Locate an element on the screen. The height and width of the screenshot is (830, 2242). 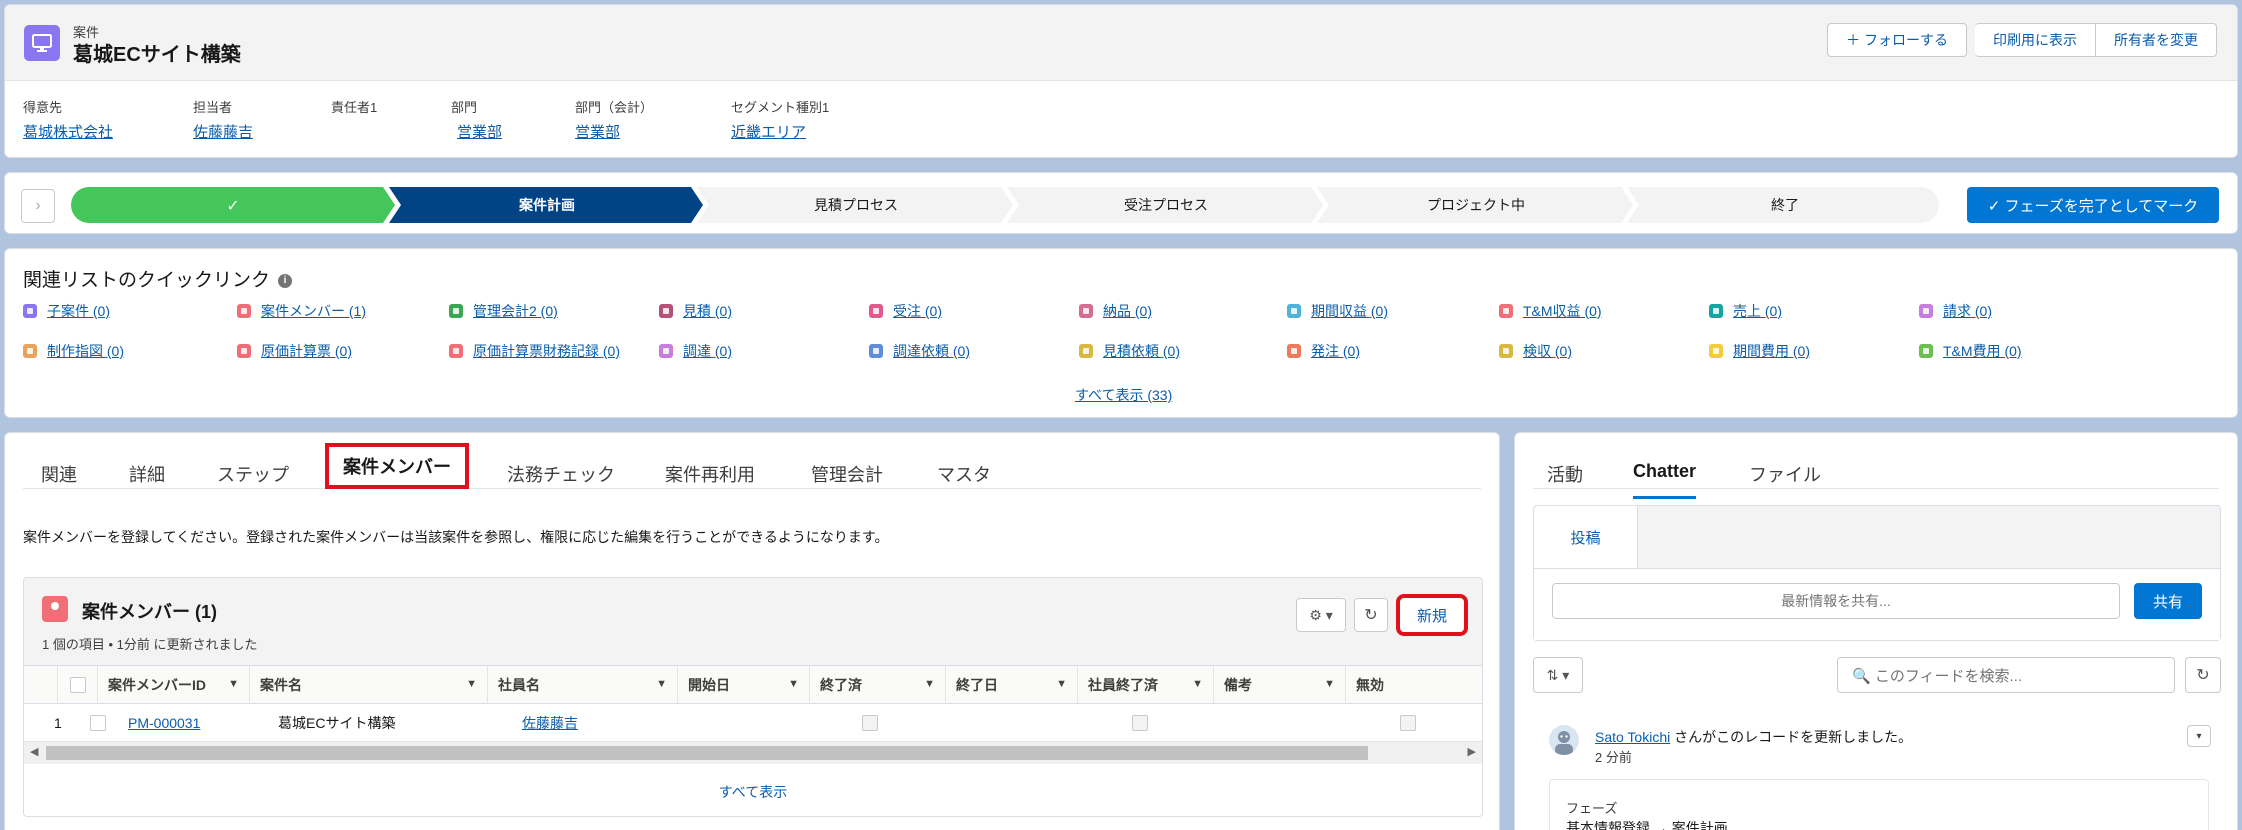
quick-link: 調達 (0) is located at coordinates (695, 351).